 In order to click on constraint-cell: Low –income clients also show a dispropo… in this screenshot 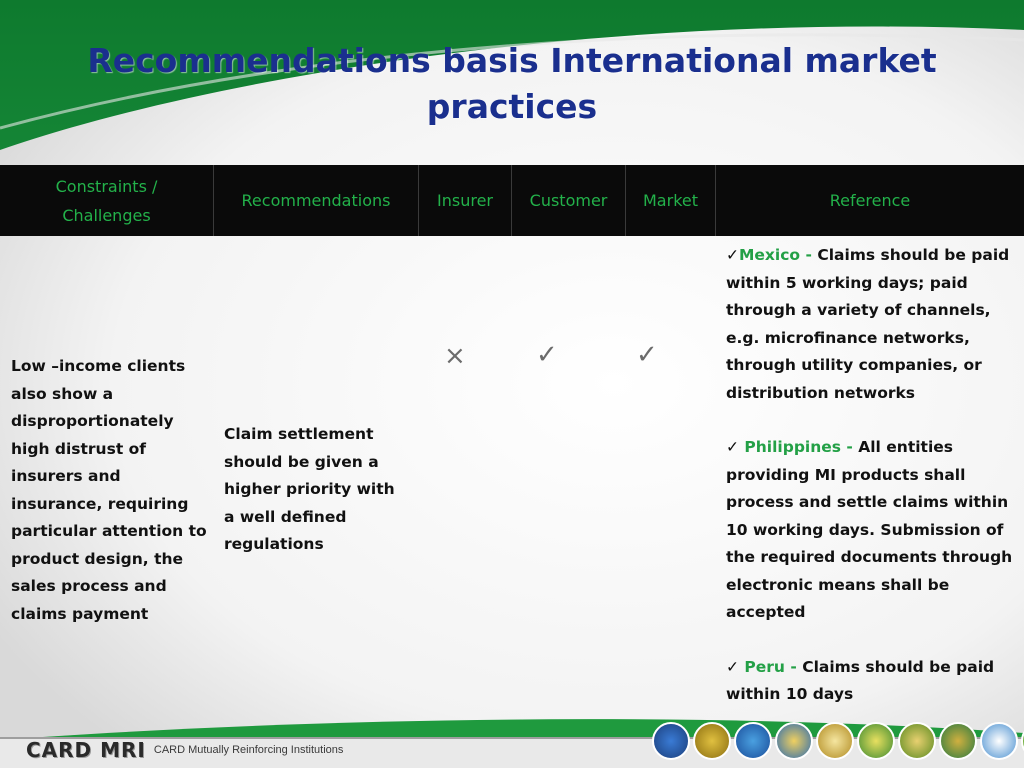, I will do `click(109, 490)`.